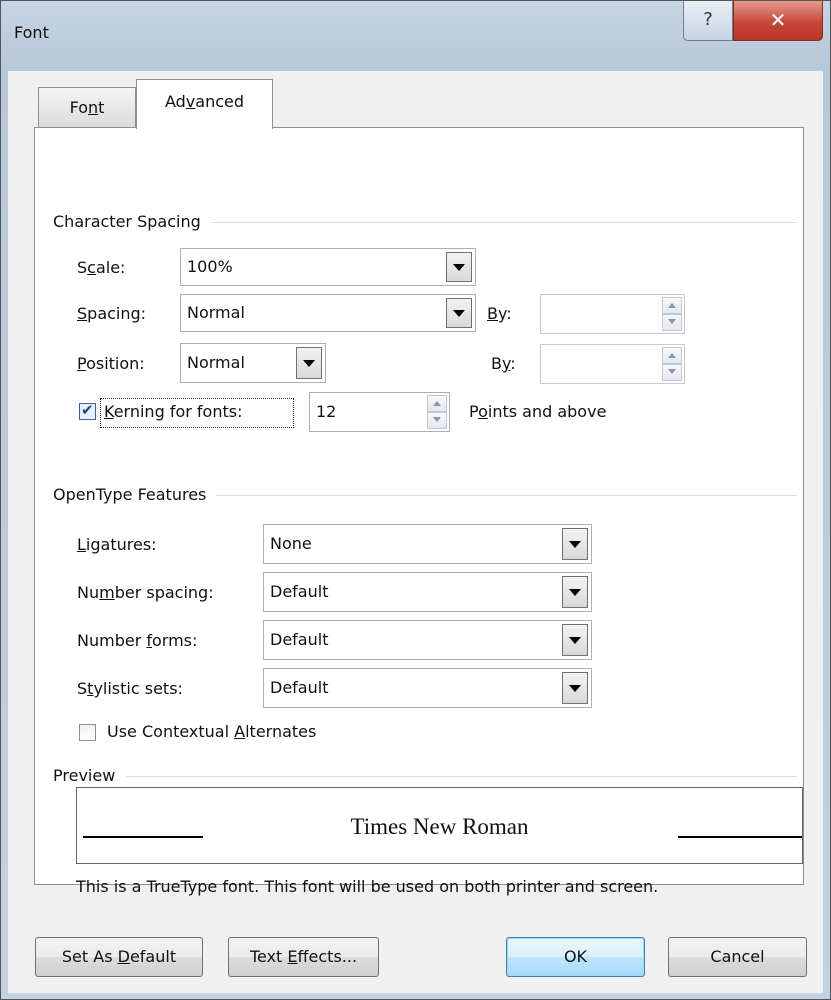 The width and height of the screenshot is (831, 1000). I want to click on position-by-label: By:, so click(503, 363).